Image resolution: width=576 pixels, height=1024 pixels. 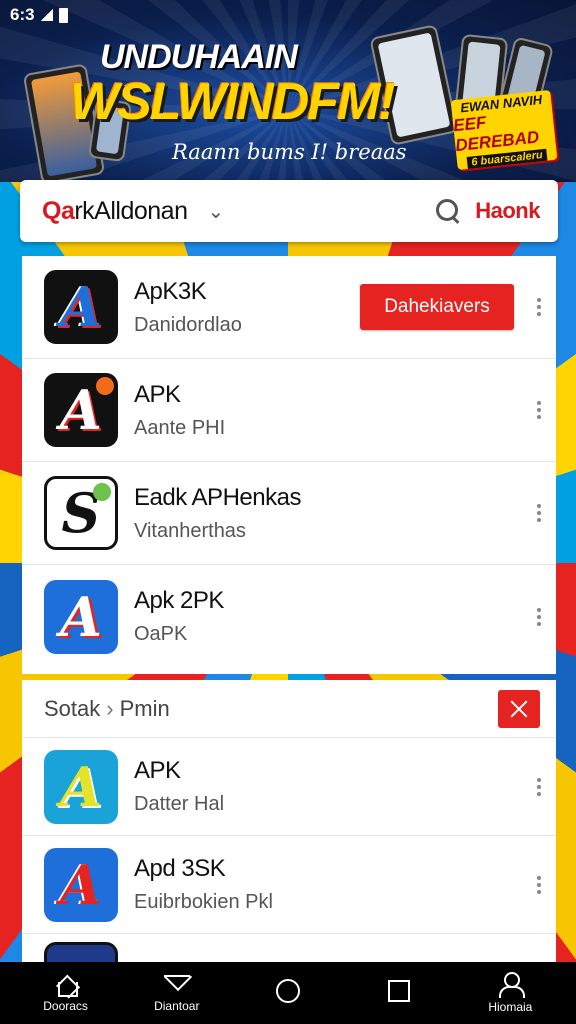 What do you see at coordinates (448, 211) in the screenshot?
I see `search-icon` at bounding box center [448, 211].